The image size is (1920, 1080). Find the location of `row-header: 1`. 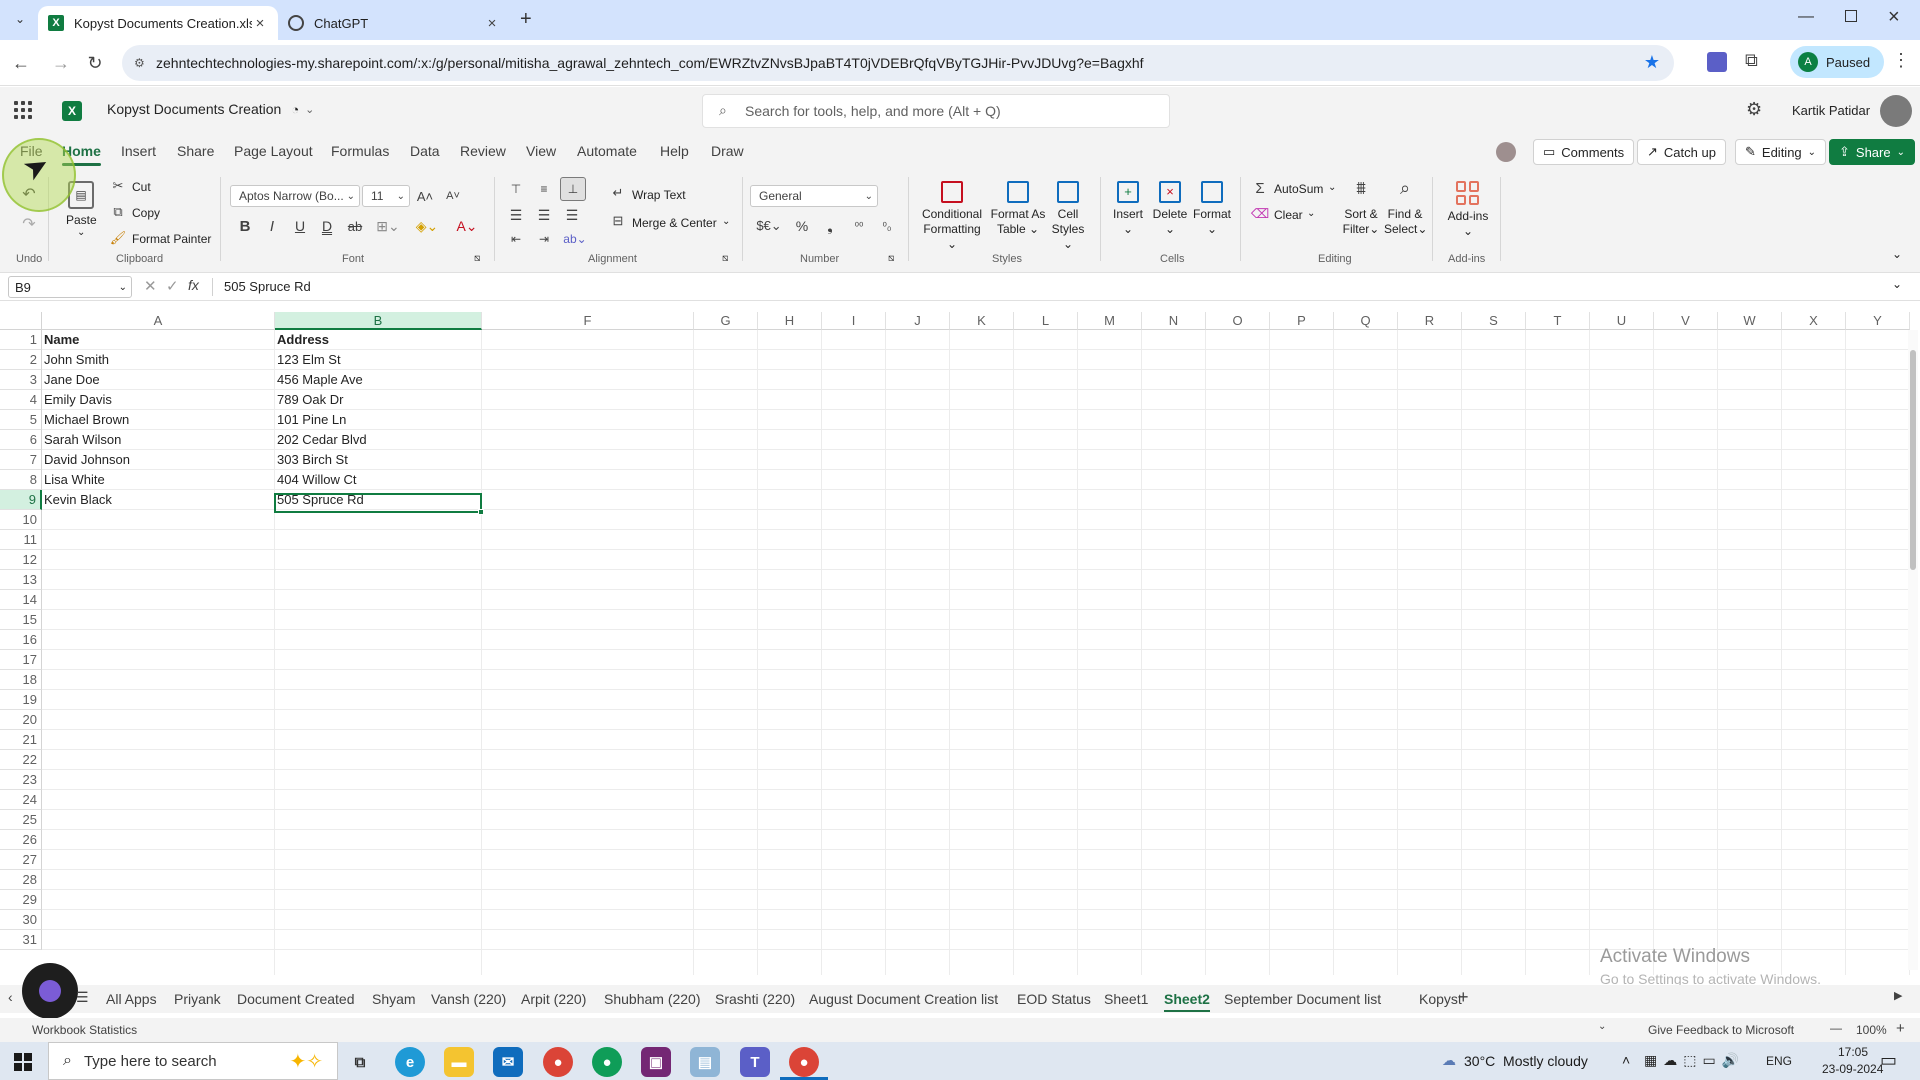

row-header: 1 is located at coordinates (21, 340).